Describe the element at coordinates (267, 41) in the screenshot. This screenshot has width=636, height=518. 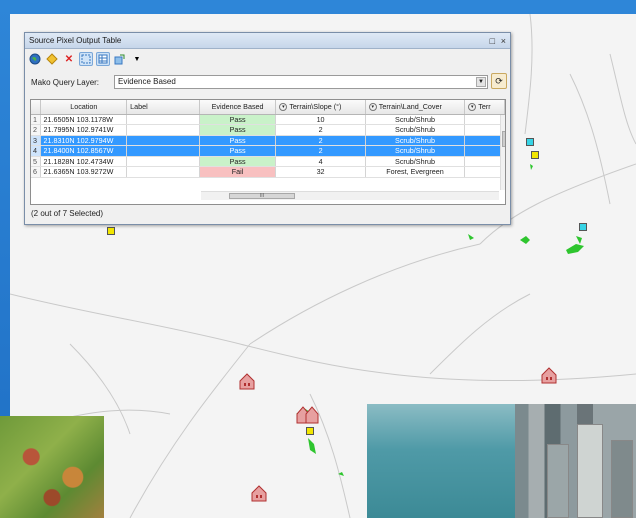
I see `window-titlebar: Source Pixel Output Table □ ×` at that location.